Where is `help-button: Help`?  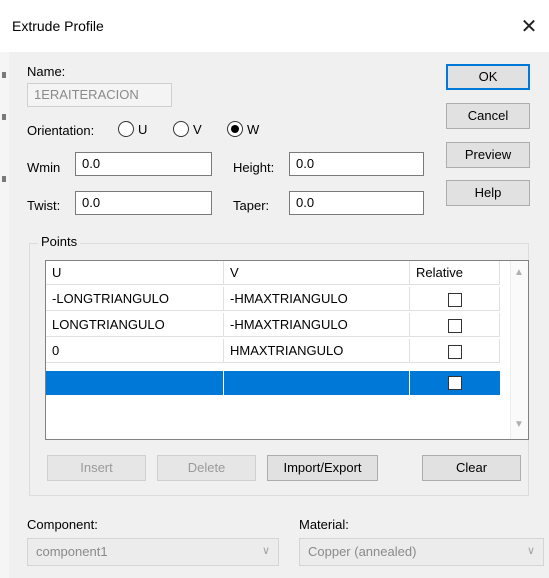
help-button: Help is located at coordinates (488, 193).